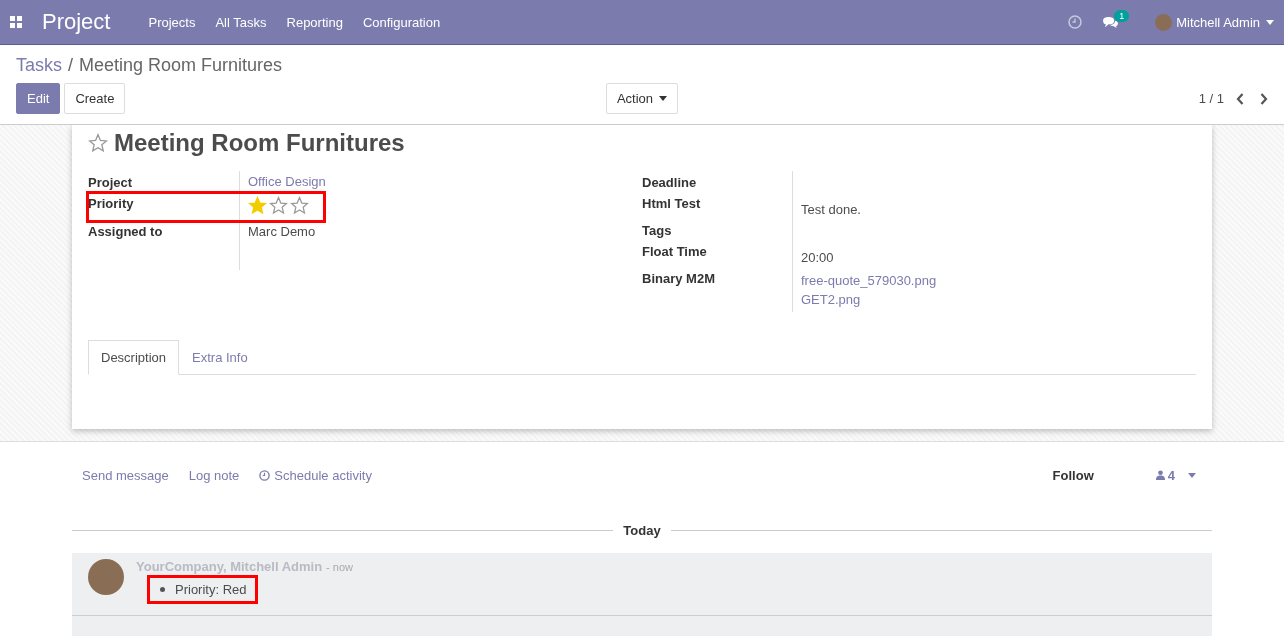 Image resolution: width=1284 pixels, height=638 pixels. What do you see at coordinates (1073, 475) in the screenshot?
I see `follow-button: Follow` at bounding box center [1073, 475].